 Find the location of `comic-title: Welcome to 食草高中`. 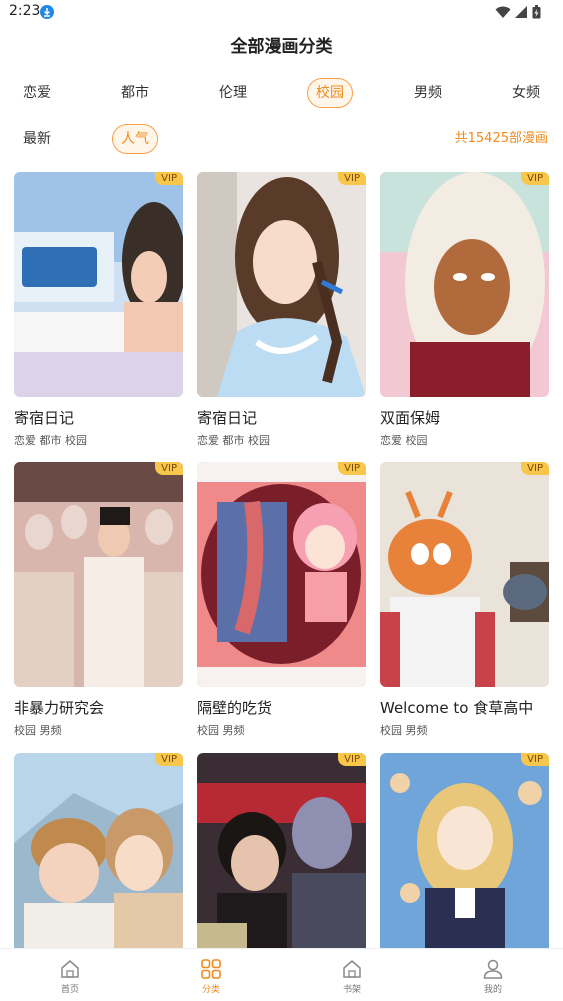

comic-title: Welcome to 食草高中 is located at coordinates (464, 707).